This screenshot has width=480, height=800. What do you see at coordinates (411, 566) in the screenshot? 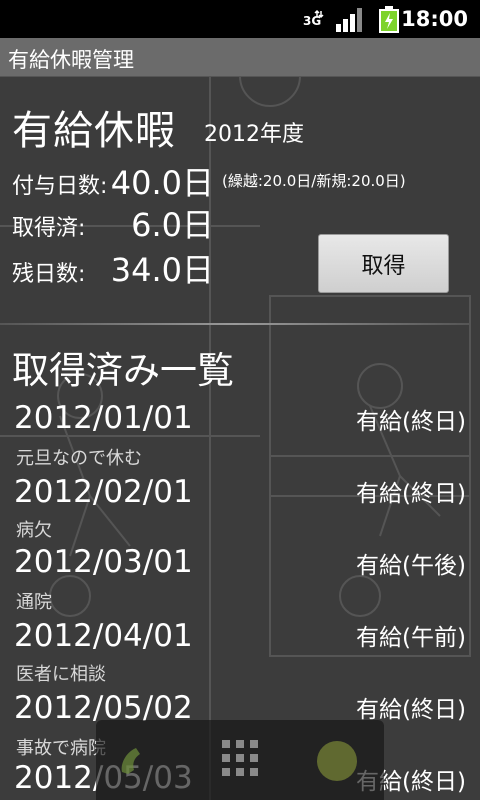
I see `entry-type: 有給(午後)` at bounding box center [411, 566].